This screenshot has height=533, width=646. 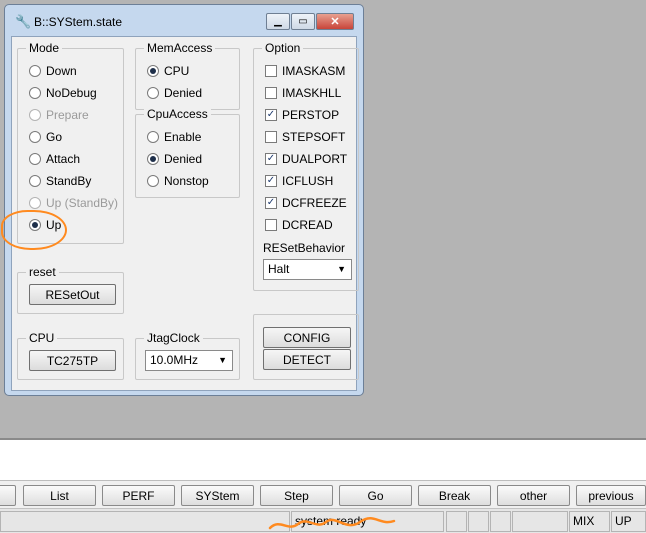 I want to click on jtagclock-select: 10.0MHz ▼, so click(x=189, y=360).